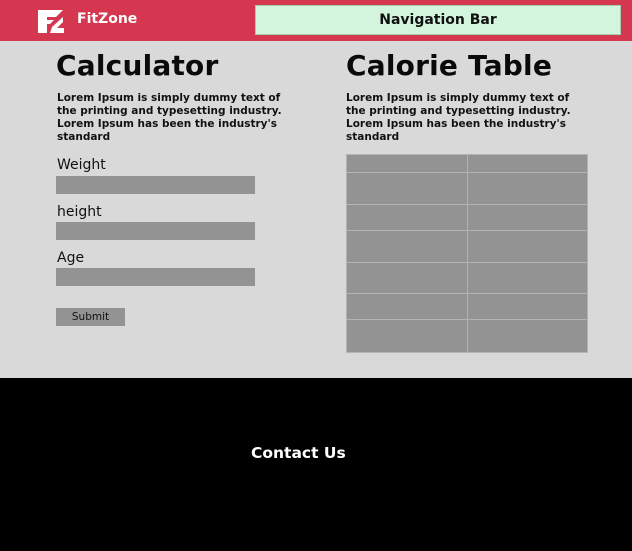 Image resolution: width=632 pixels, height=551 pixels. Describe the element at coordinates (449, 65) in the screenshot. I see `calorie-table-title: Calorie Table` at that location.